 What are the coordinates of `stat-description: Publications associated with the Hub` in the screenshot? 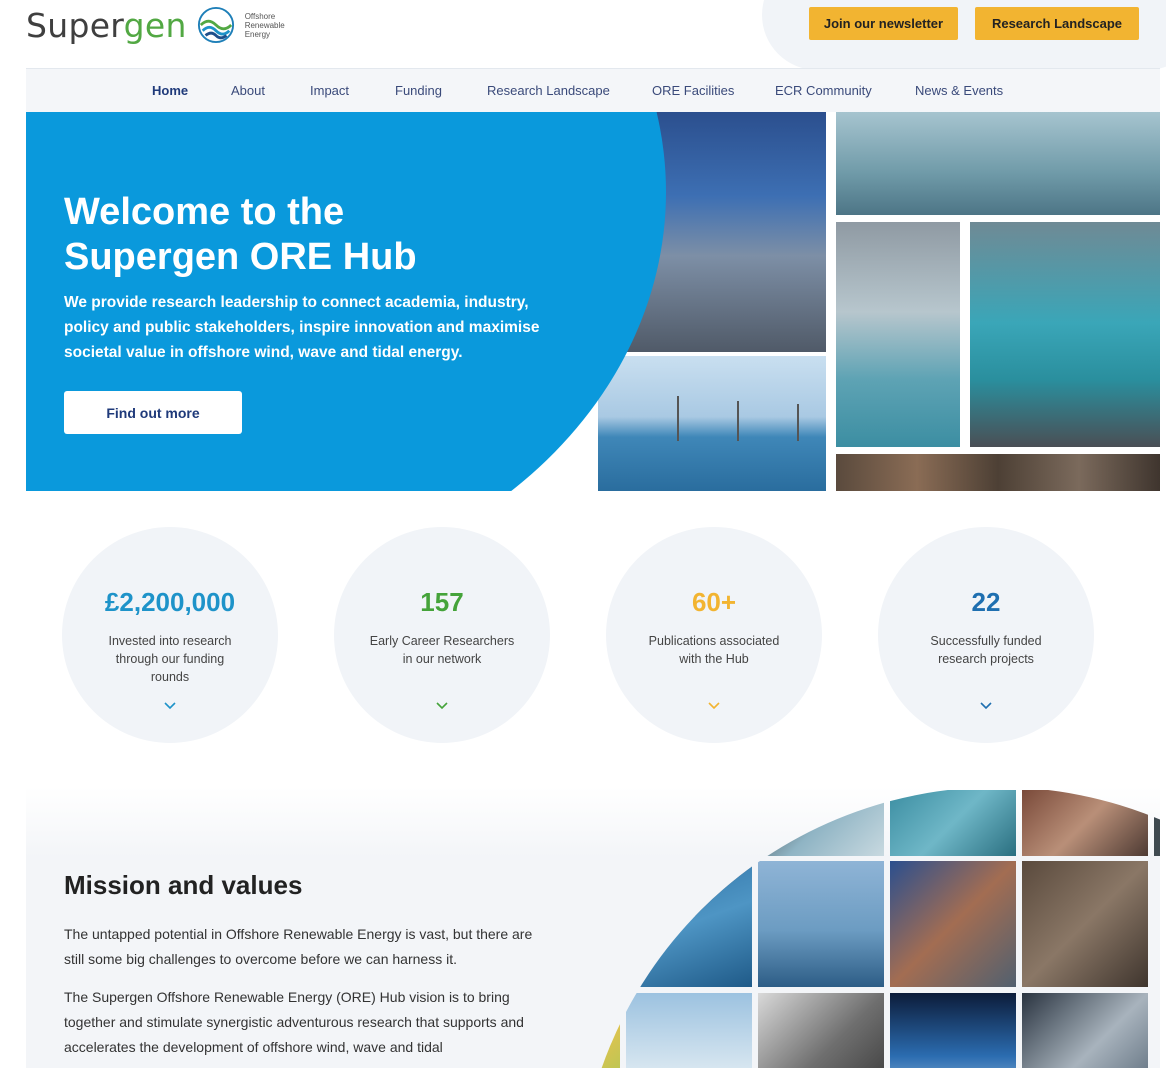 It's located at (714, 650).